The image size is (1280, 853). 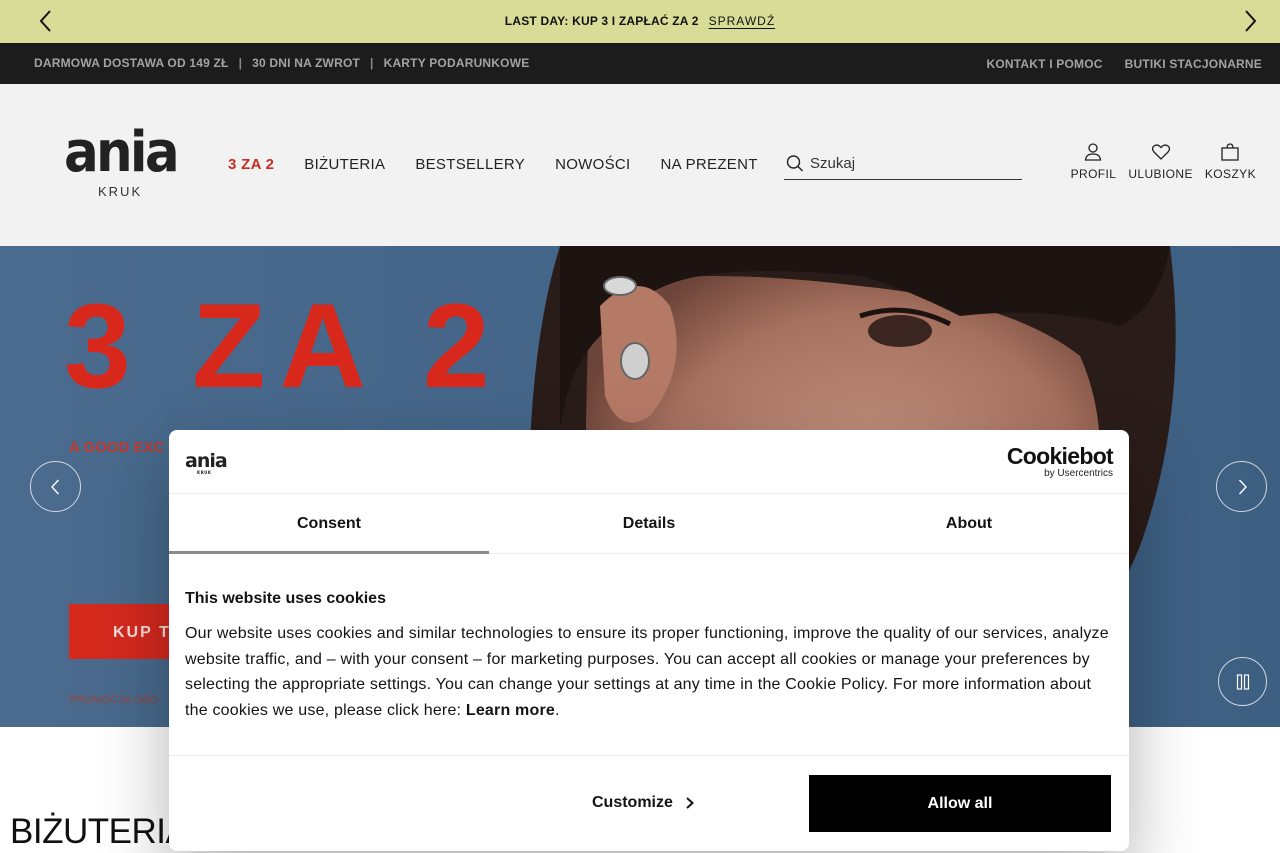 What do you see at coordinates (510, 710) in the screenshot?
I see `learn-more-link: Learn more` at bounding box center [510, 710].